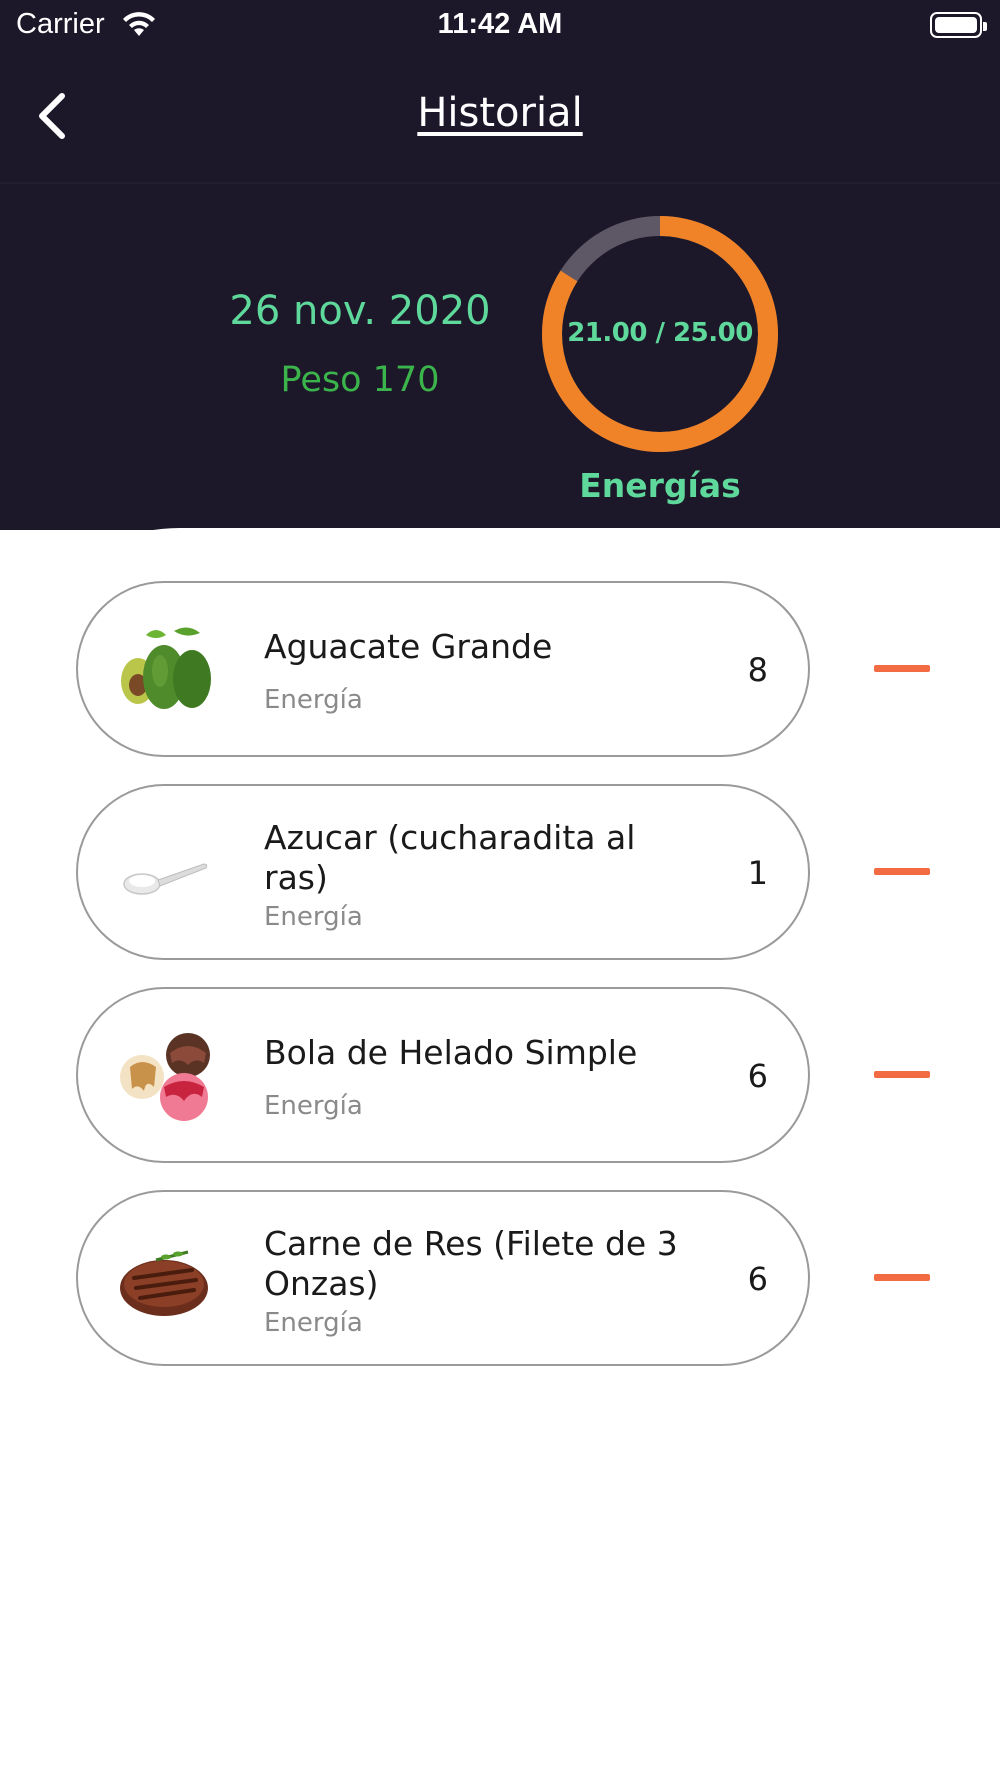 Image resolution: width=1000 pixels, height=1778 pixels. Describe the element at coordinates (164, 1283) in the screenshot. I see `steak-icon` at that location.